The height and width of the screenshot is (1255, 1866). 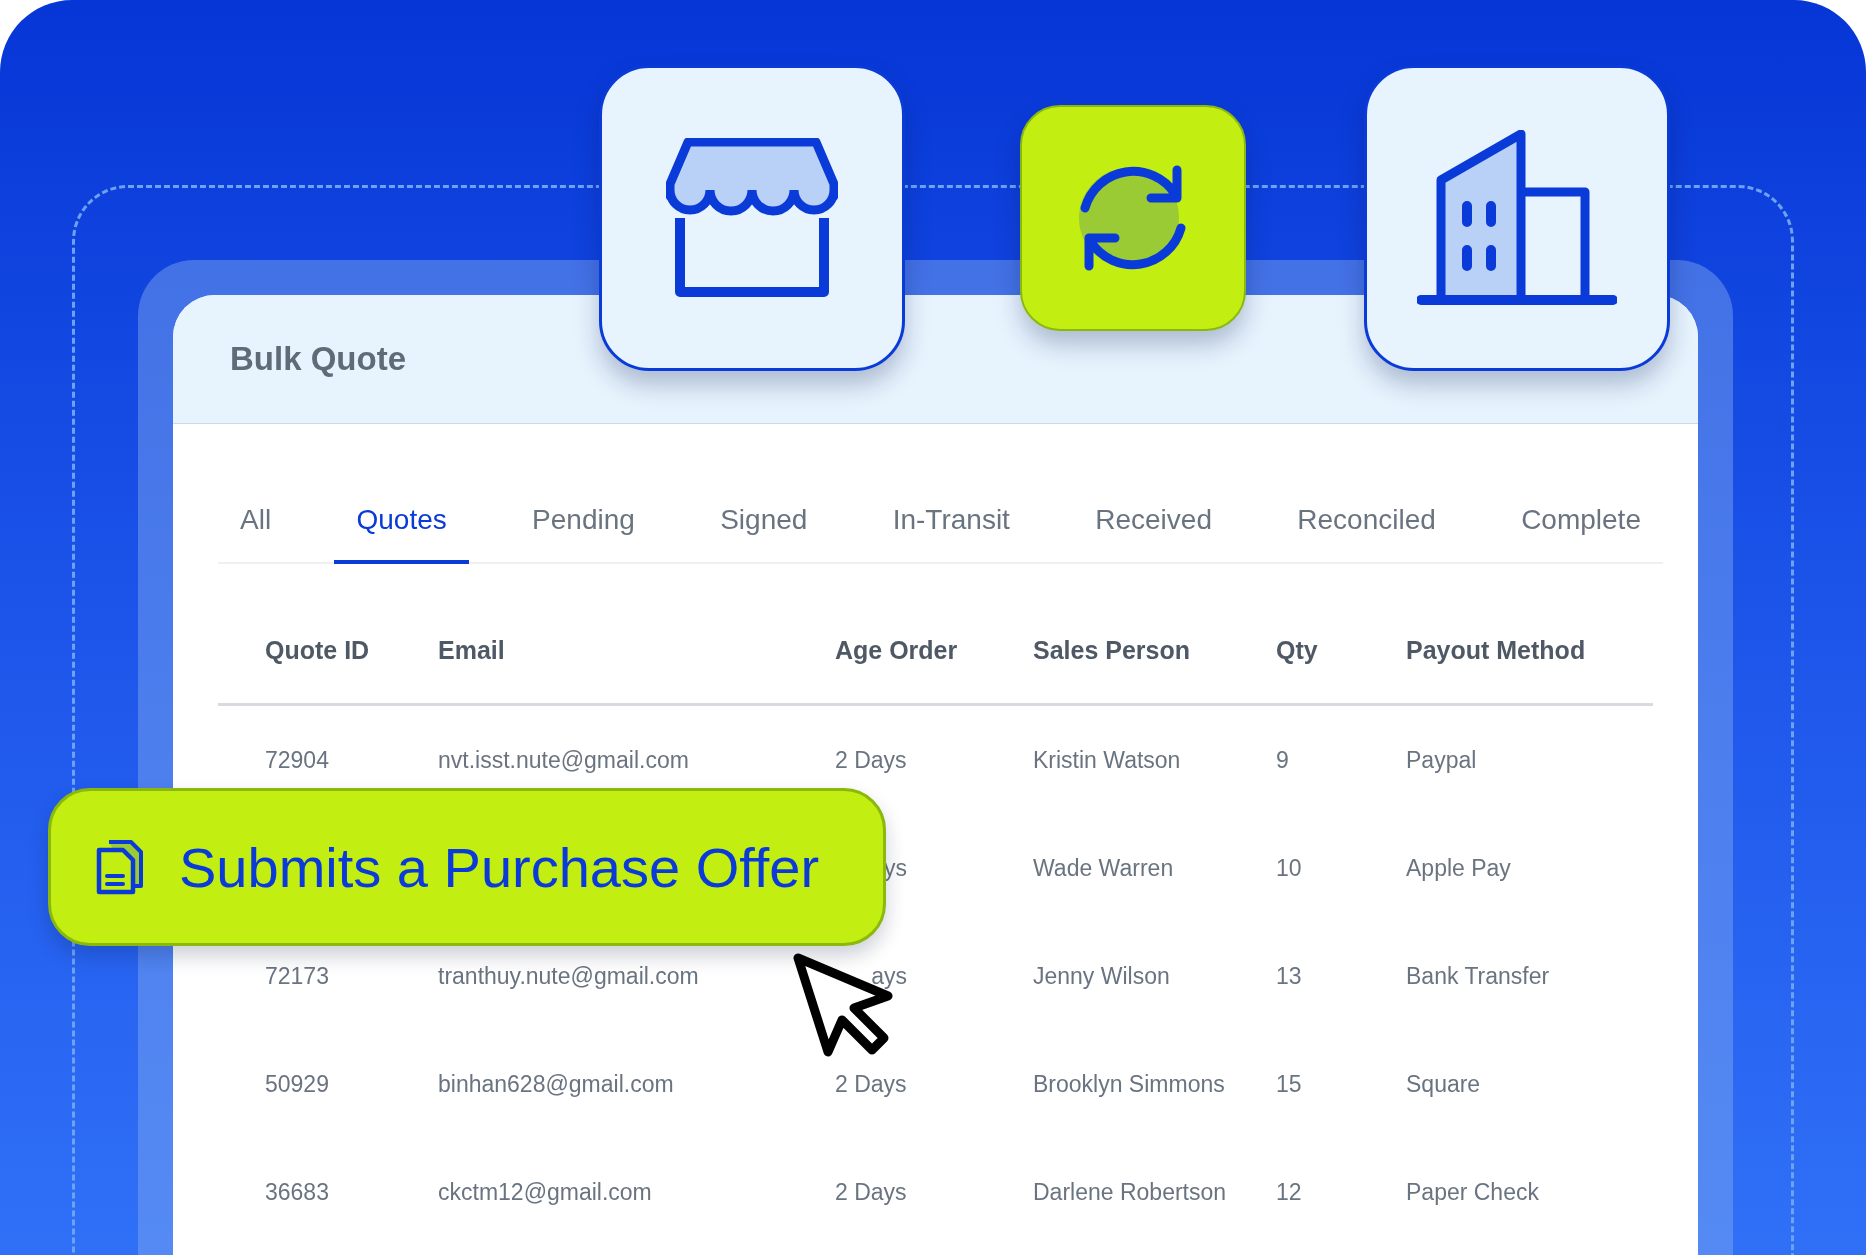 What do you see at coordinates (499, 867) in the screenshot?
I see `callout-label: Submits a Purchase Offer` at bounding box center [499, 867].